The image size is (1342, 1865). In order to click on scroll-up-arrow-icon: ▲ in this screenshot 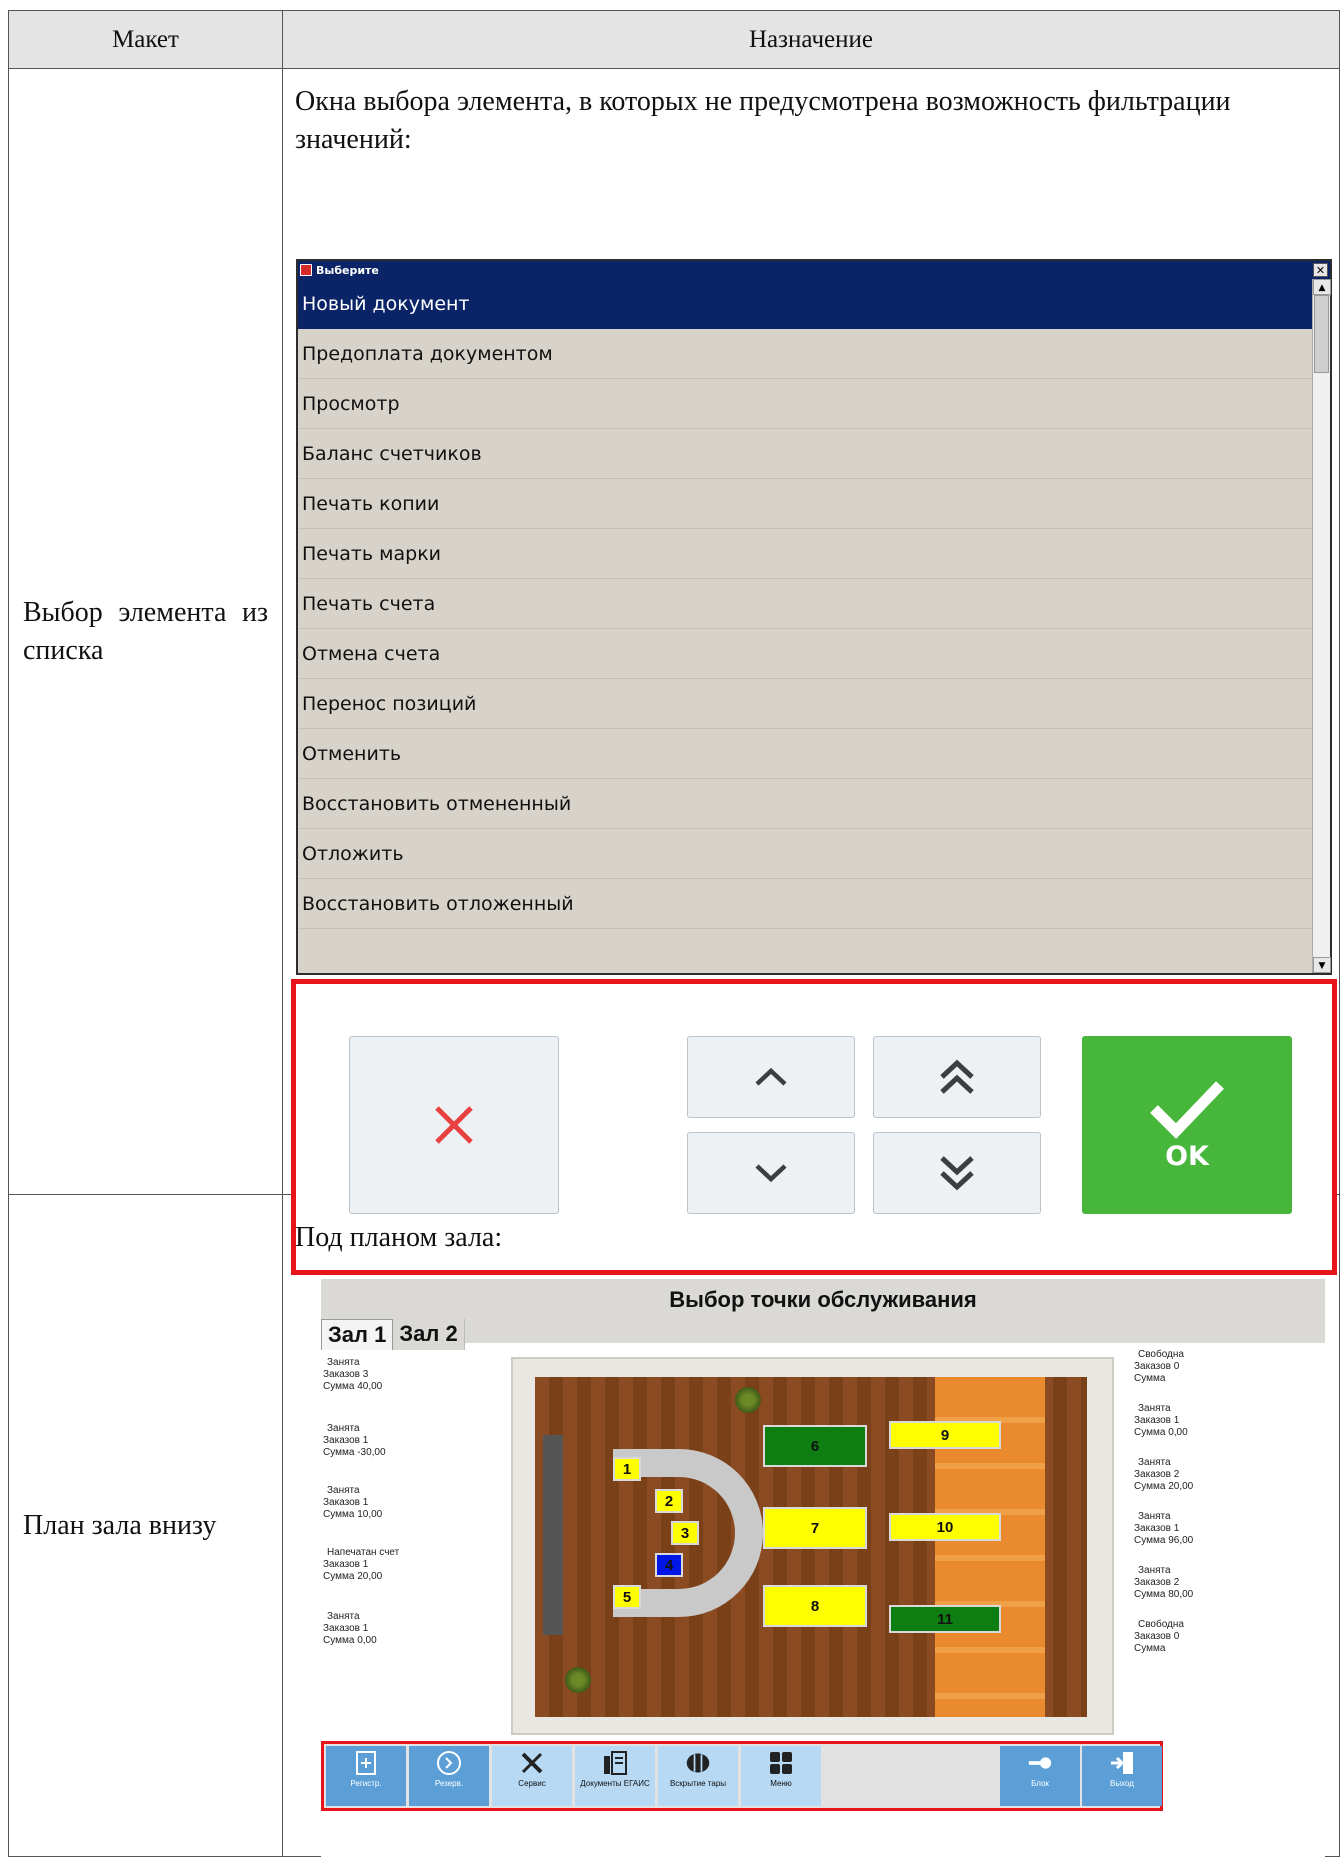, I will do `click(1322, 287)`.